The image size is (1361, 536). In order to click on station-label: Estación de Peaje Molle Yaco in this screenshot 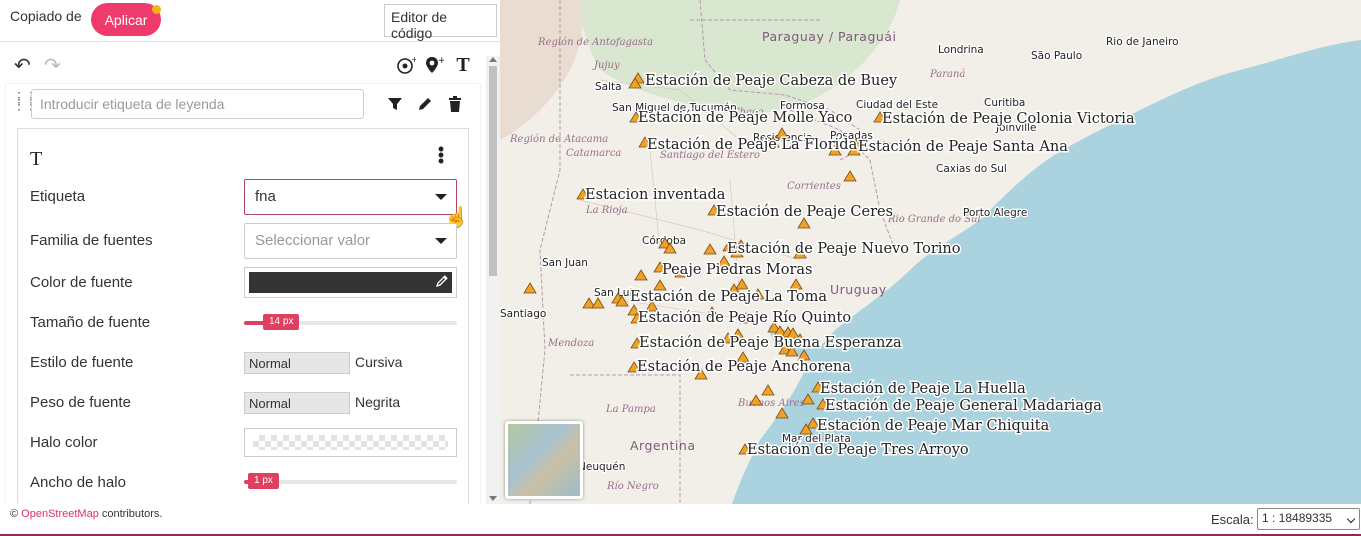, I will do `click(745, 118)`.